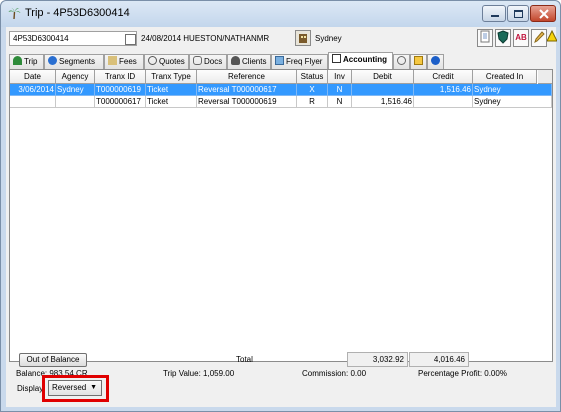 The width and height of the screenshot is (561, 412). What do you see at coordinates (247, 77) in the screenshot?
I see `column-header-reference: Reference` at bounding box center [247, 77].